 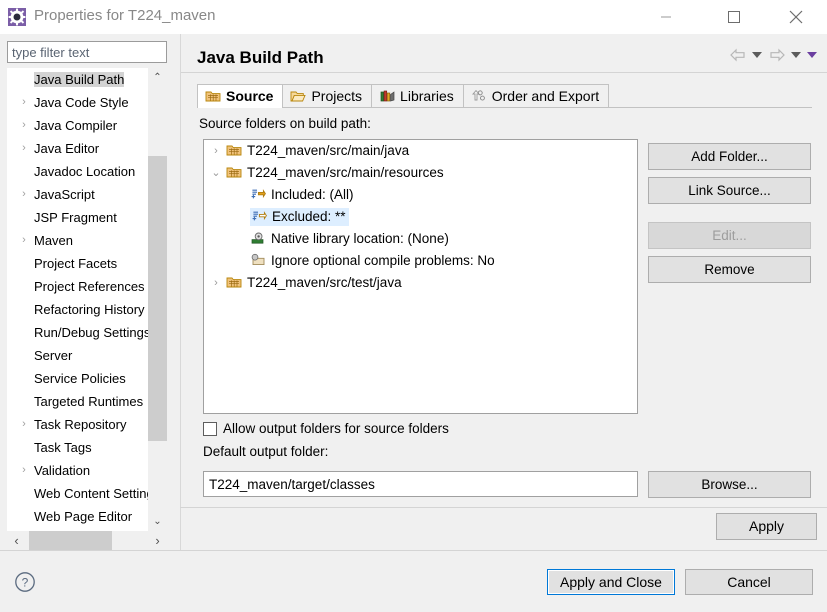 What do you see at coordinates (420, 195) in the screenshot?
I see `source-folder-row: Included: (All)` at bounding box center [420, 195].